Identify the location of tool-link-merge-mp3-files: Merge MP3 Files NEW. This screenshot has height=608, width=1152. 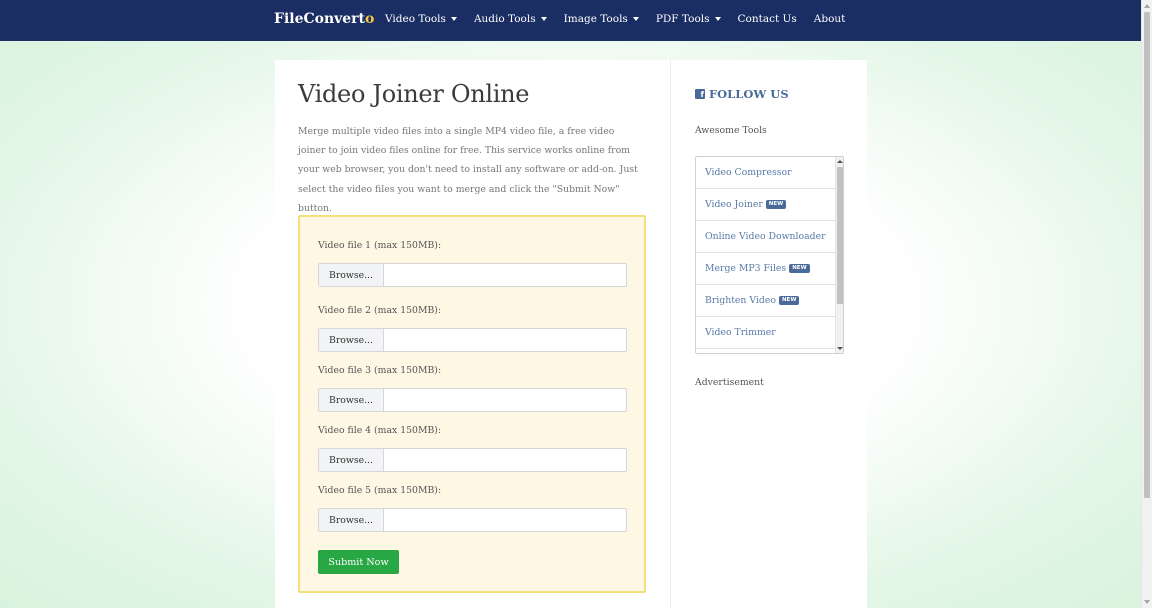
(765, 269).